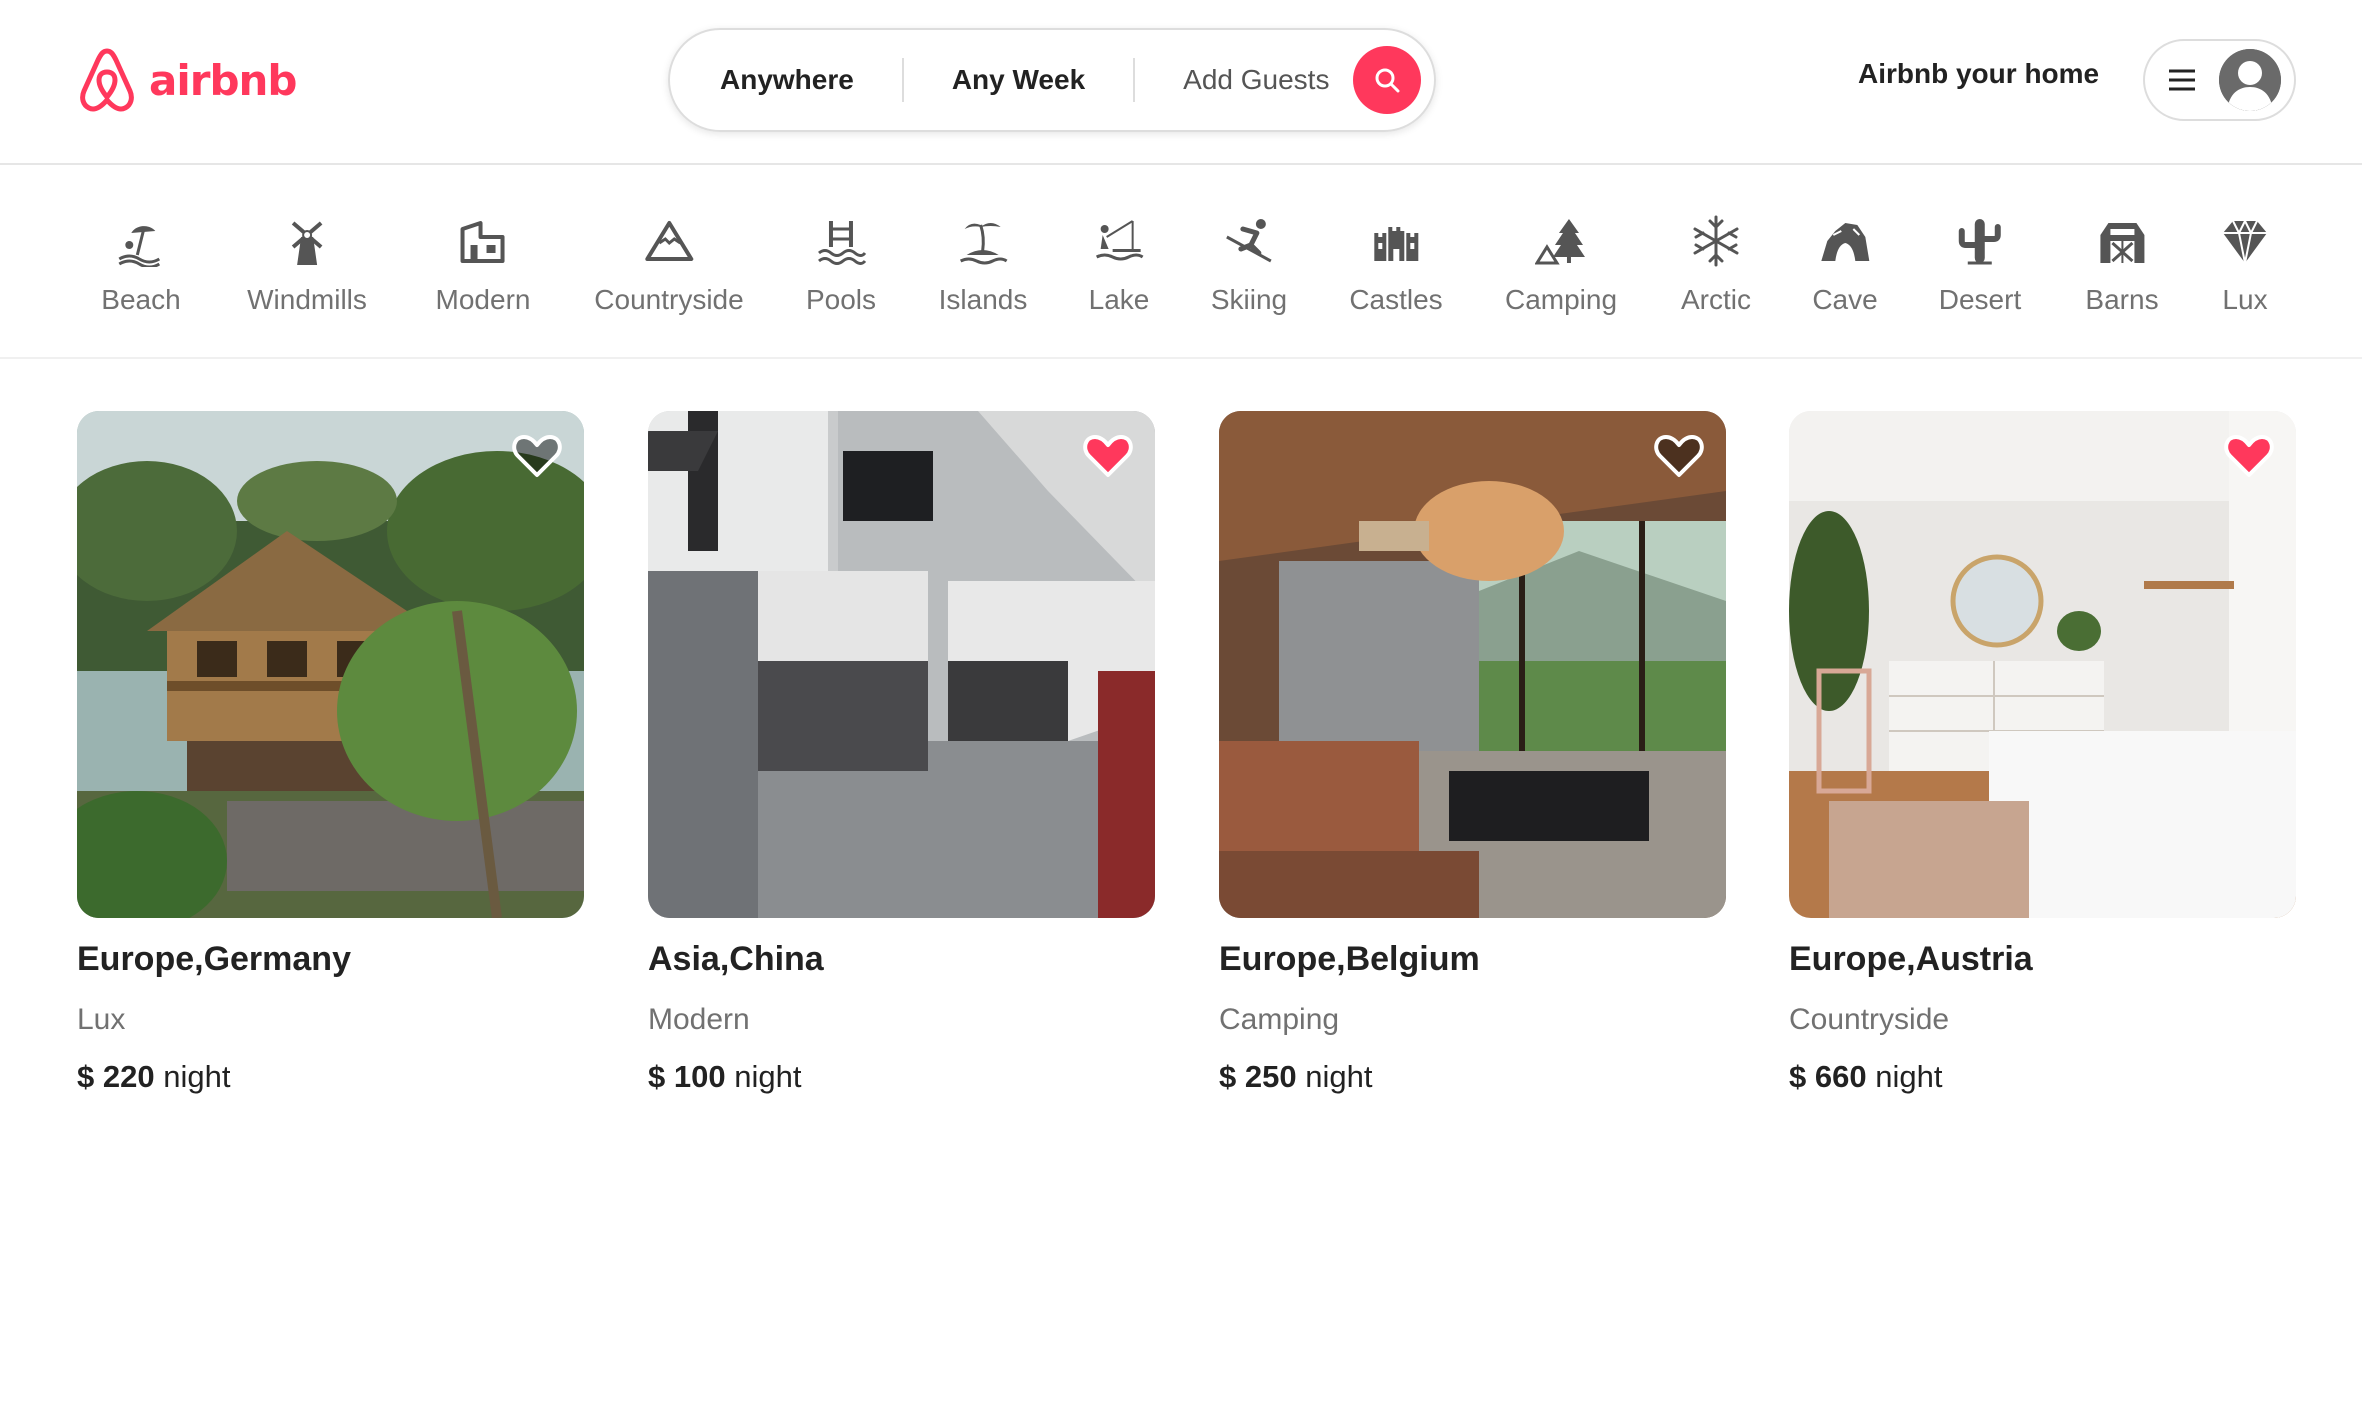 The image size is (2362, 1408). What do you see at coordinates (736, 959) in the screenshot?
I see `listing-location: Asia,China` at bounding box center [736, 959].